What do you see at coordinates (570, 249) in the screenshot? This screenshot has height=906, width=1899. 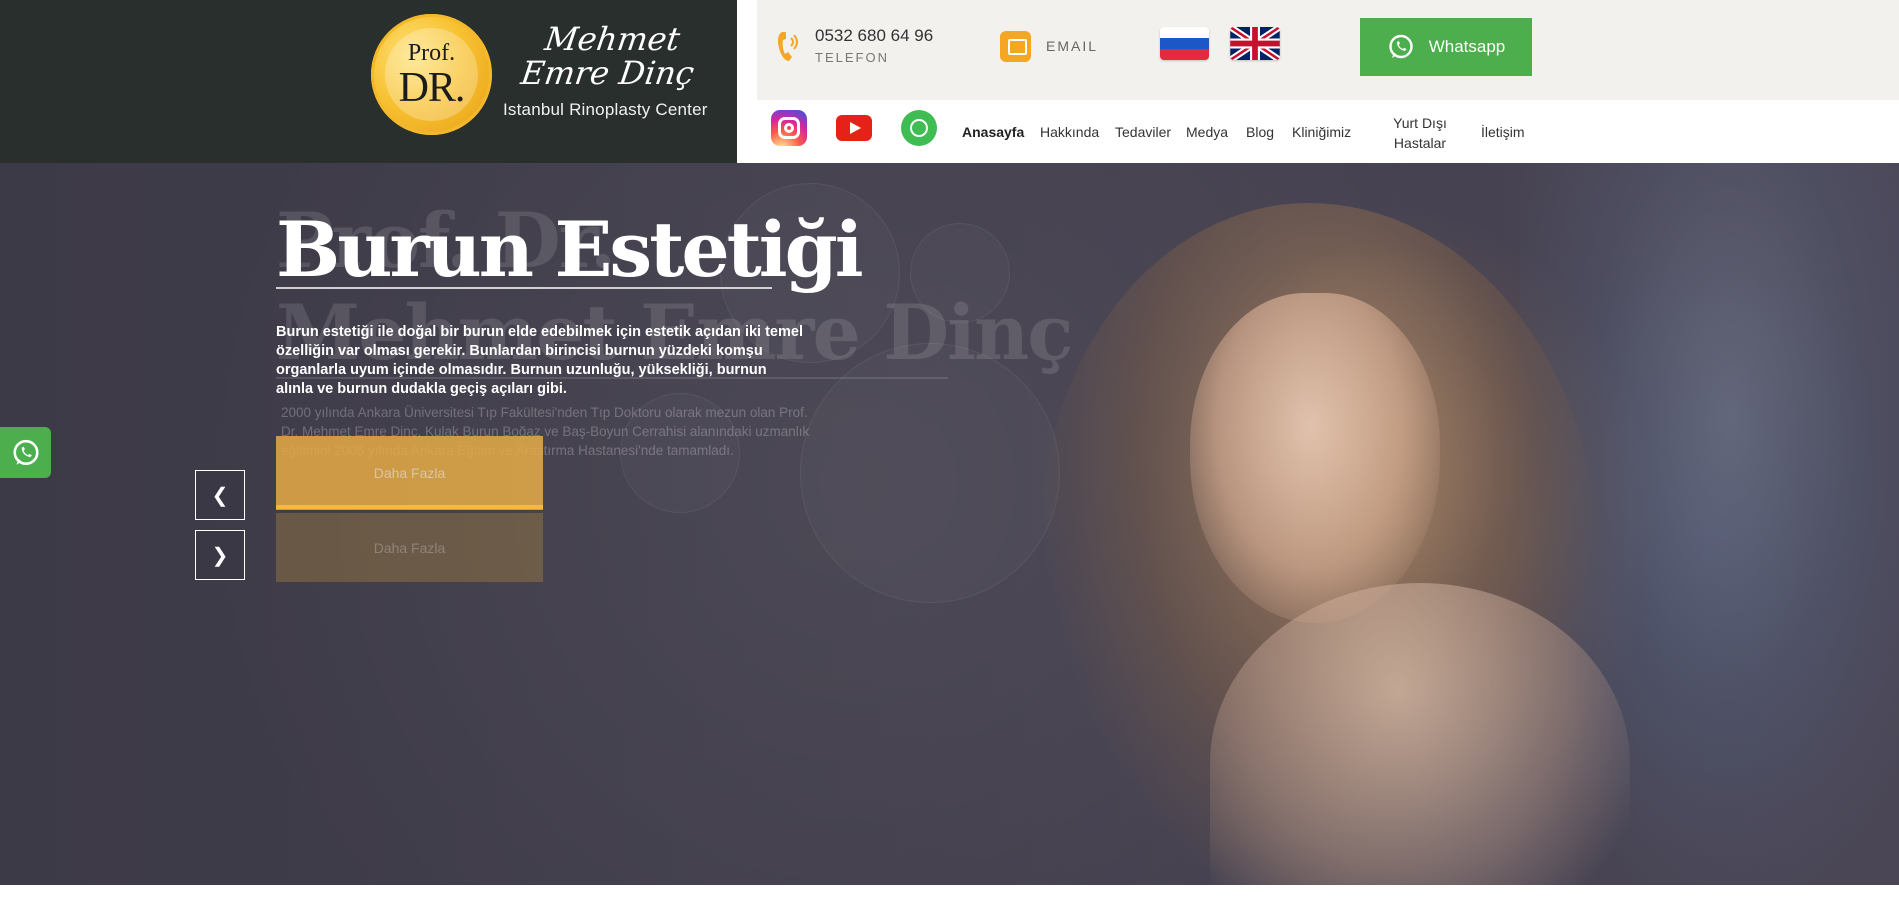 I see `hero-title: Burun Estetiği` at bounding box center [570, 249].